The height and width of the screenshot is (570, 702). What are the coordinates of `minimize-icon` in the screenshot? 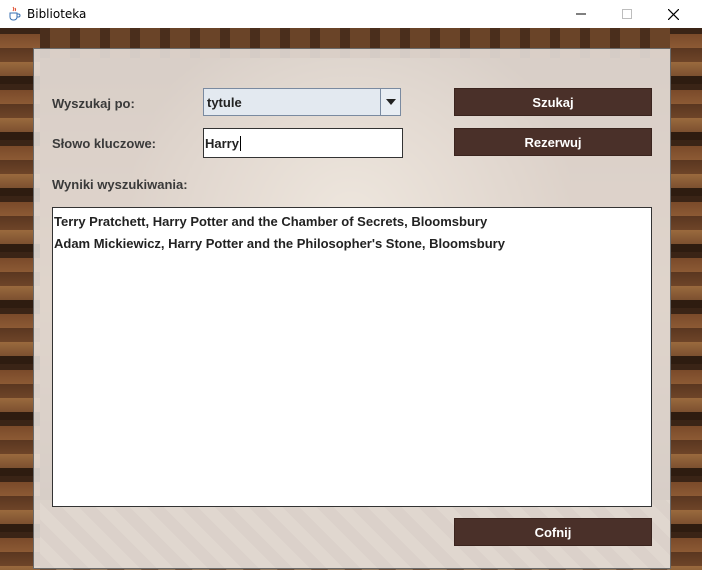 It's located at (581, 14).